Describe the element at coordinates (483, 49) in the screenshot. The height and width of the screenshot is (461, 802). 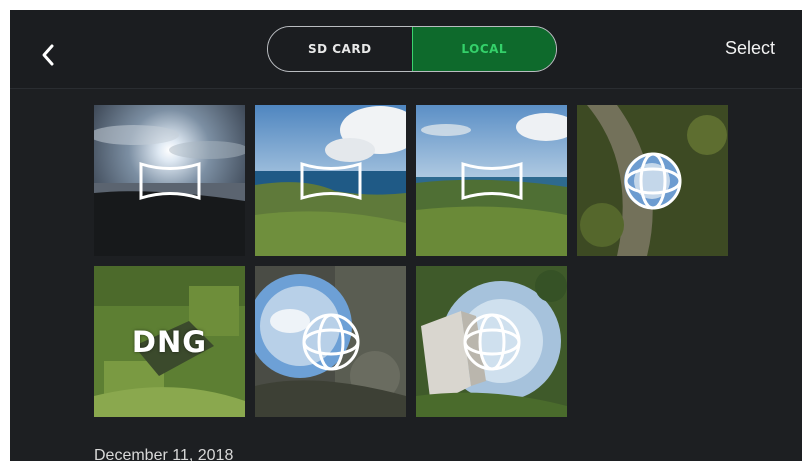
I see `tab-local: LOCAL` at that location.